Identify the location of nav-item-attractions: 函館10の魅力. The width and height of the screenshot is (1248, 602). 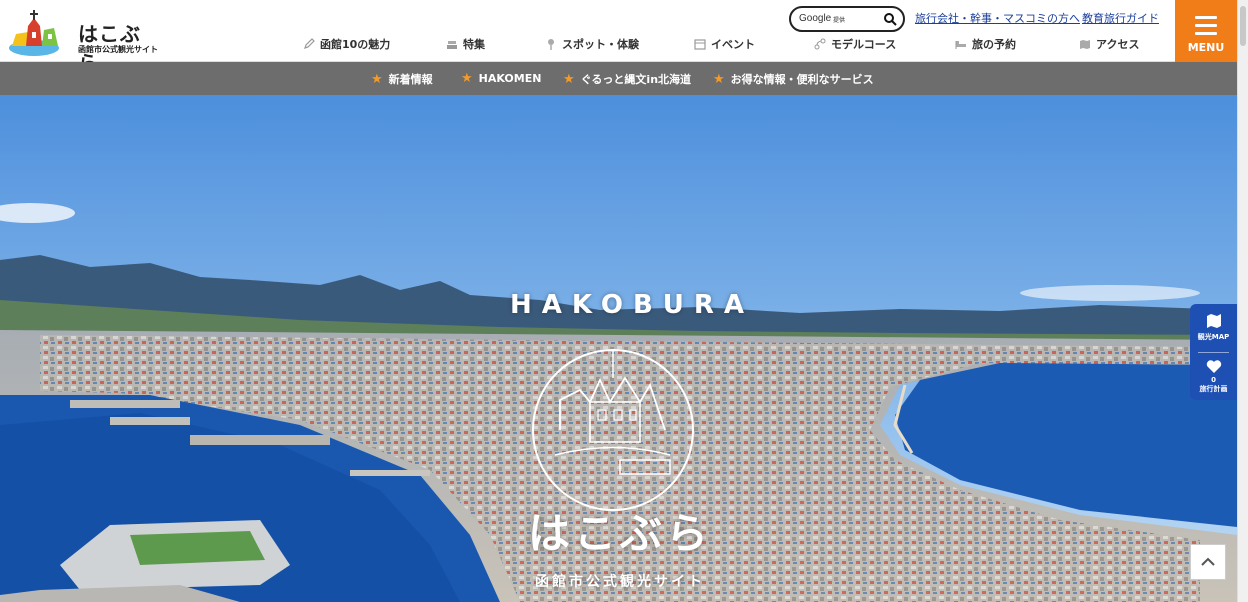
(346, 44).